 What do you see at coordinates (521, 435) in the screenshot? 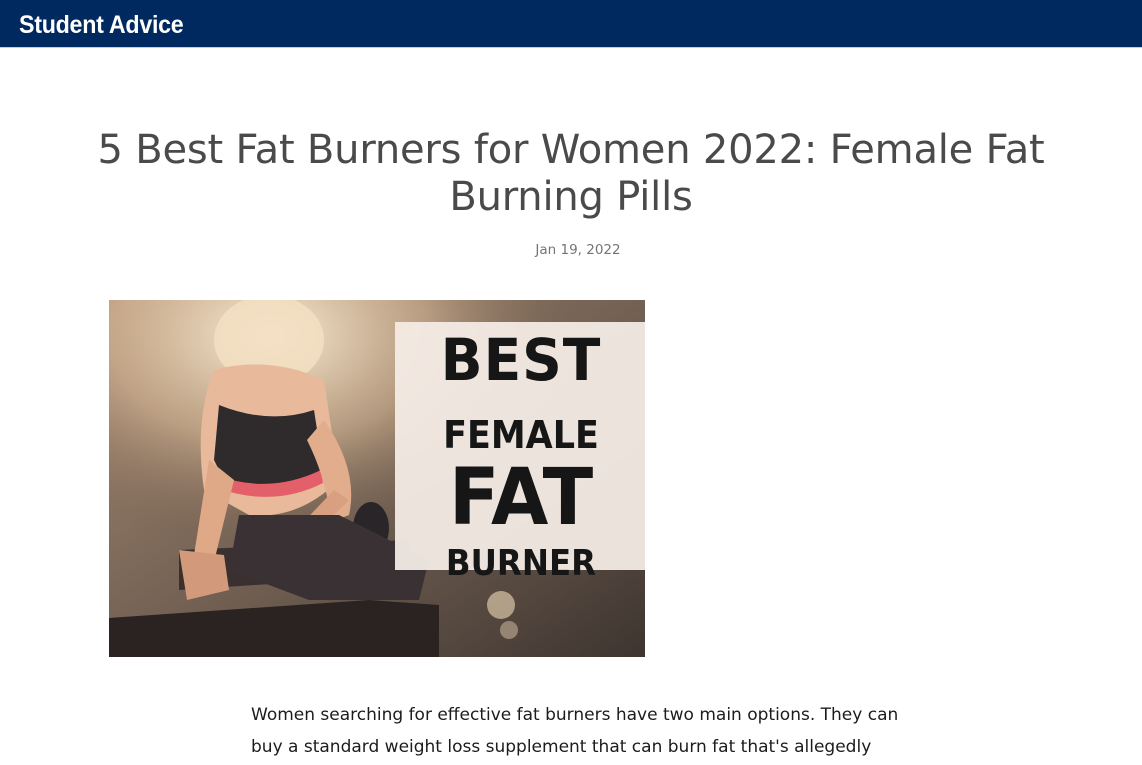
I see `overlay-line-female: FEMALE` at bounding box center [521, 435].